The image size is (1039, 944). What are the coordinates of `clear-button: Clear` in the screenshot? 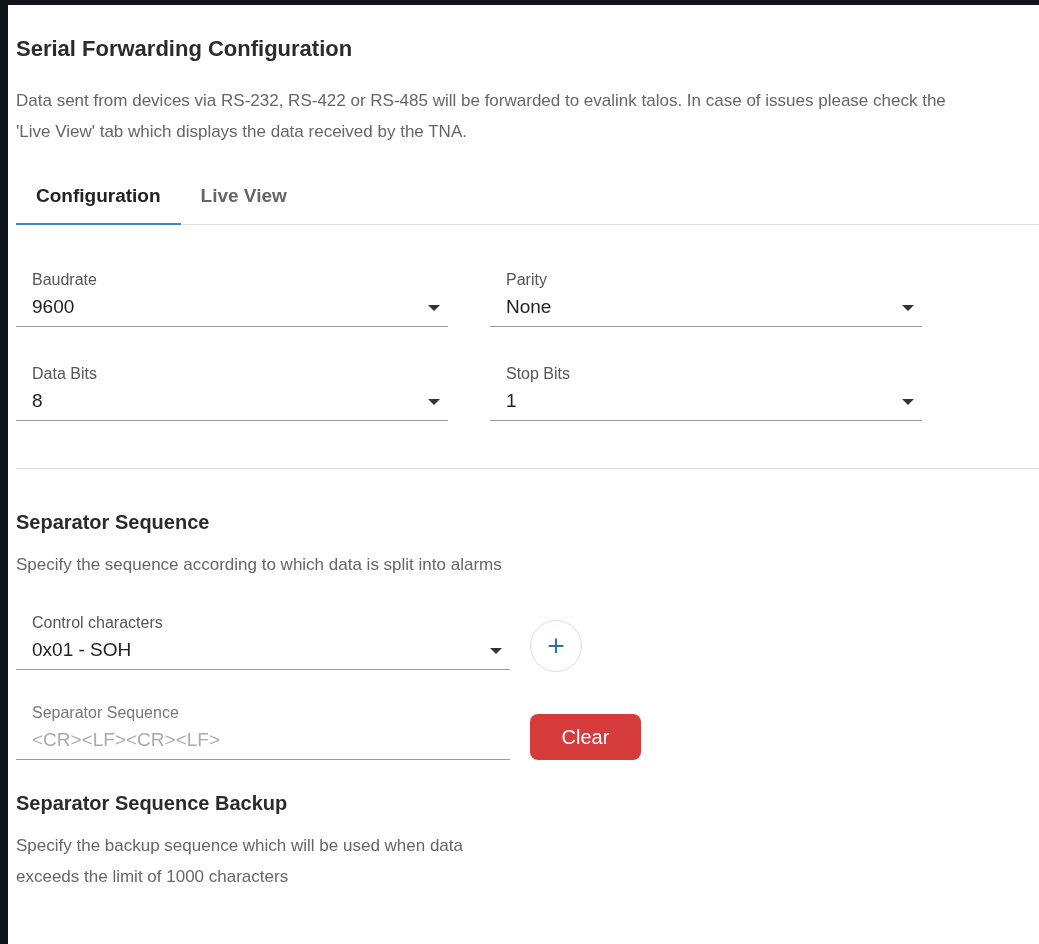 It's located at (585, 737).